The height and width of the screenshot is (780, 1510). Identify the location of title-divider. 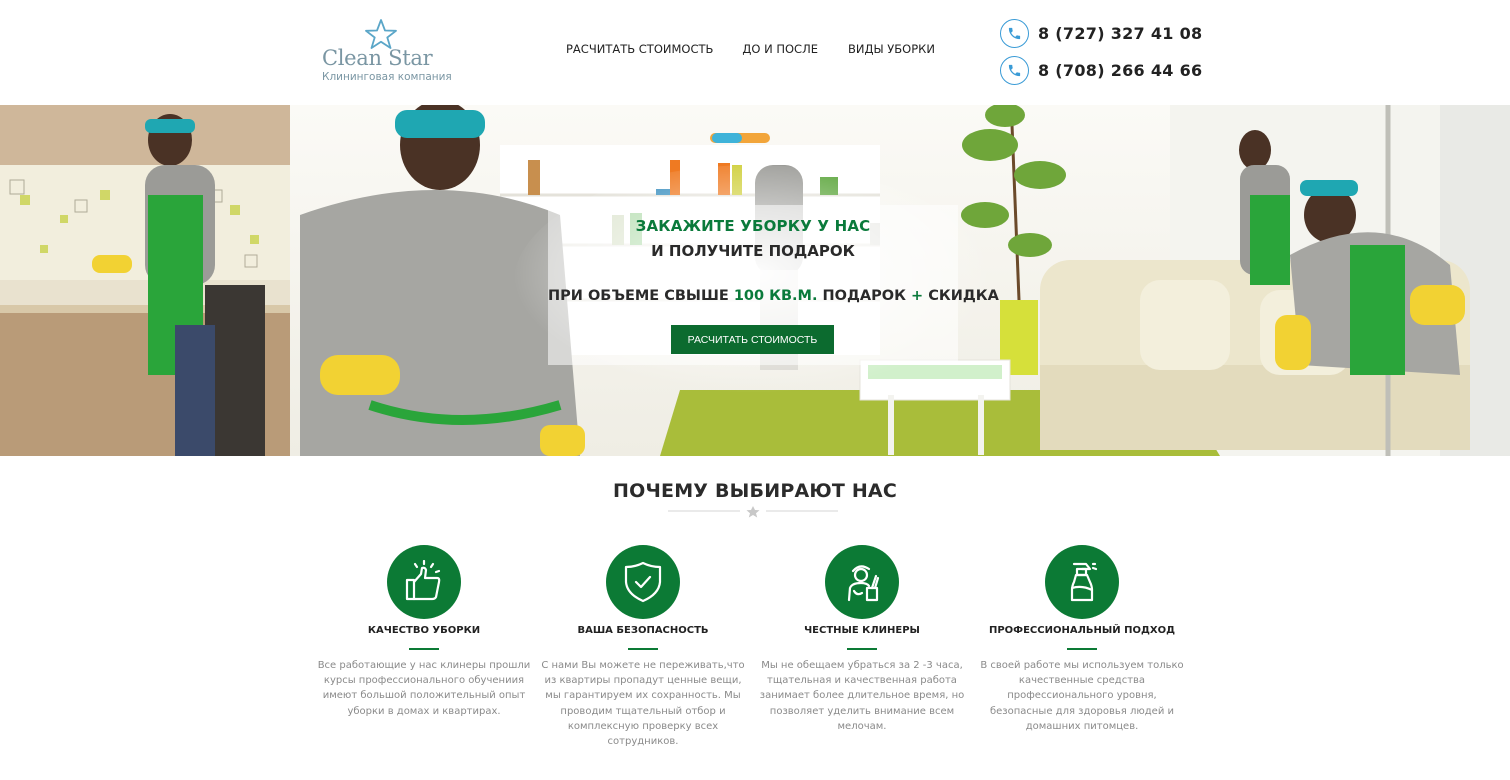
(753, 512).